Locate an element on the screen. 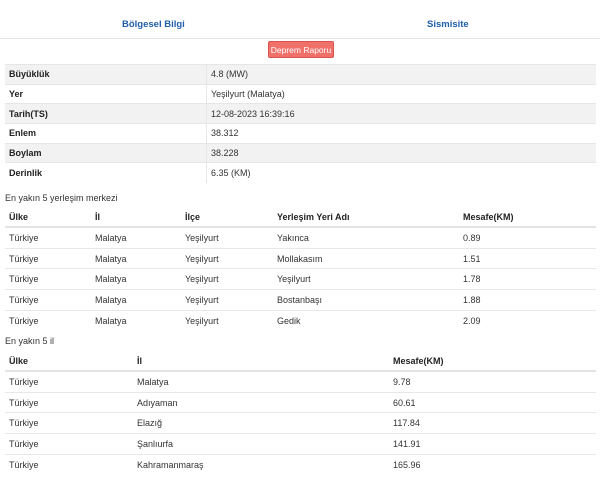 The image size is (600, 481). table-header-row: Ülke İl Mesafe(KM) is located at coordinates (300, 361).